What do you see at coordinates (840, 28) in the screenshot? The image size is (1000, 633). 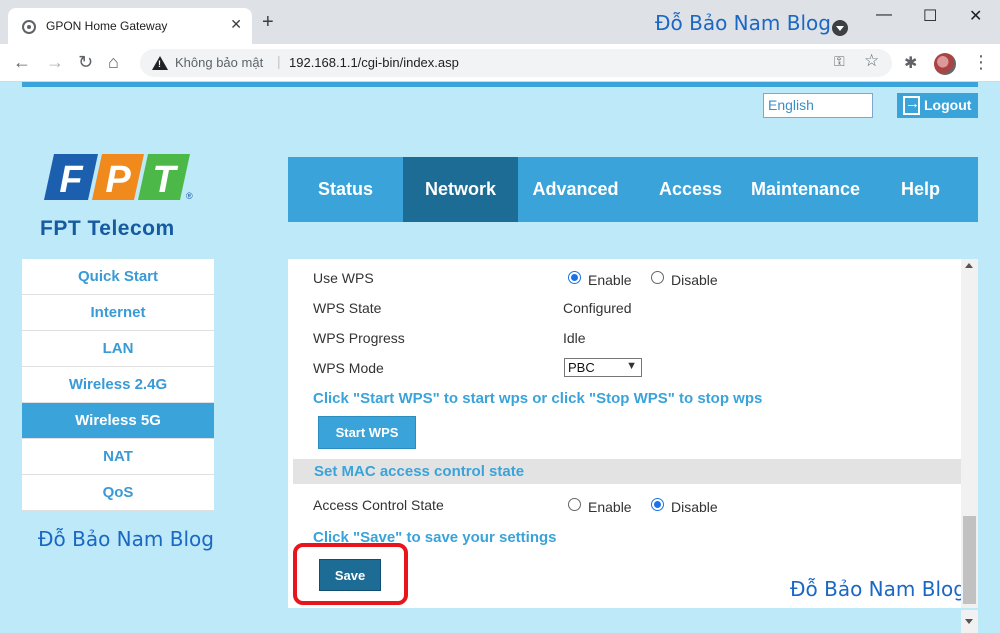 I see `tab-search-icon` at bounding box center [840, 28].